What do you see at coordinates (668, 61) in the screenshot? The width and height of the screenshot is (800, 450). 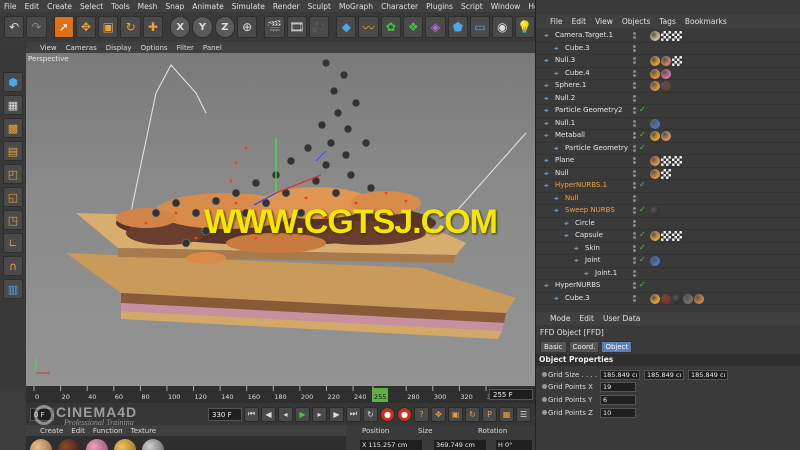 I see `object-row: ⌖ Null.3` at bounding box center [668, 61].